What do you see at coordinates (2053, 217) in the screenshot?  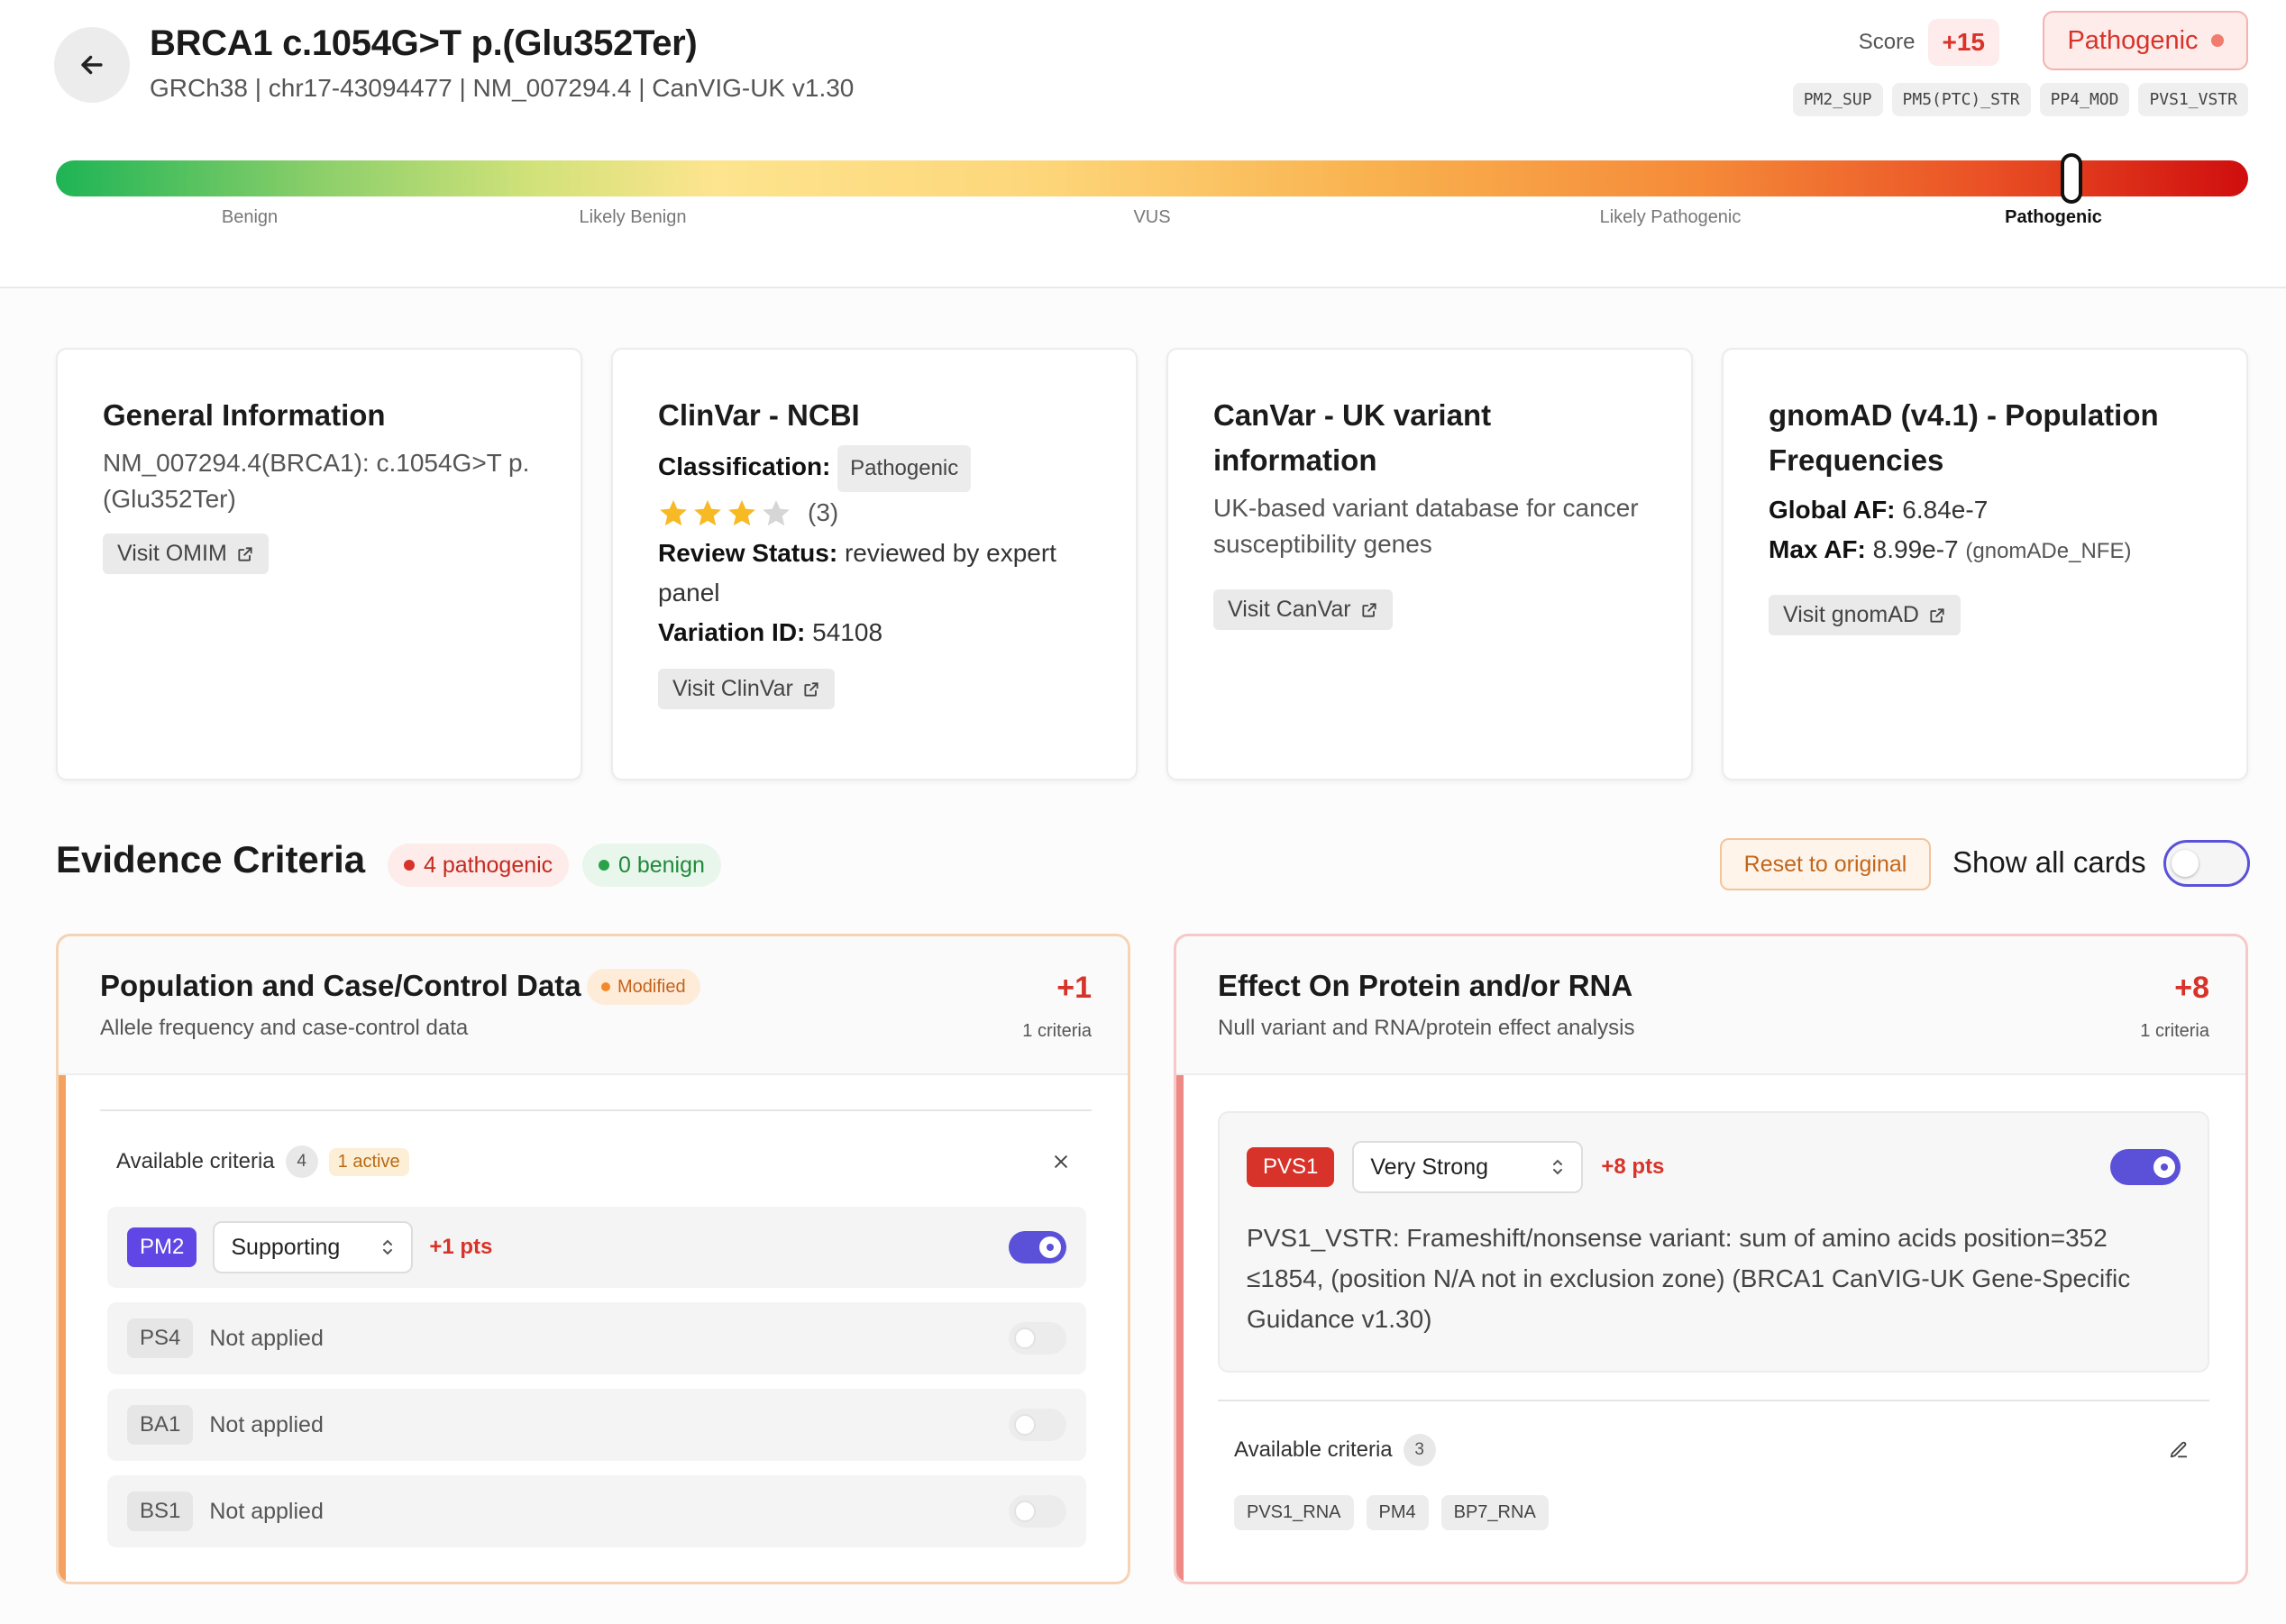 I see `scale-label-pathogenic: Pathogenic` at bounding box center [2053, 217].